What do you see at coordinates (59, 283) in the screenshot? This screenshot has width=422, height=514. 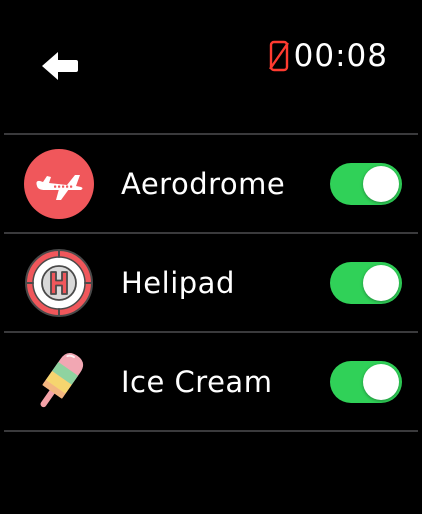 I see `helipad-icon` at bounding box center [59, 283].